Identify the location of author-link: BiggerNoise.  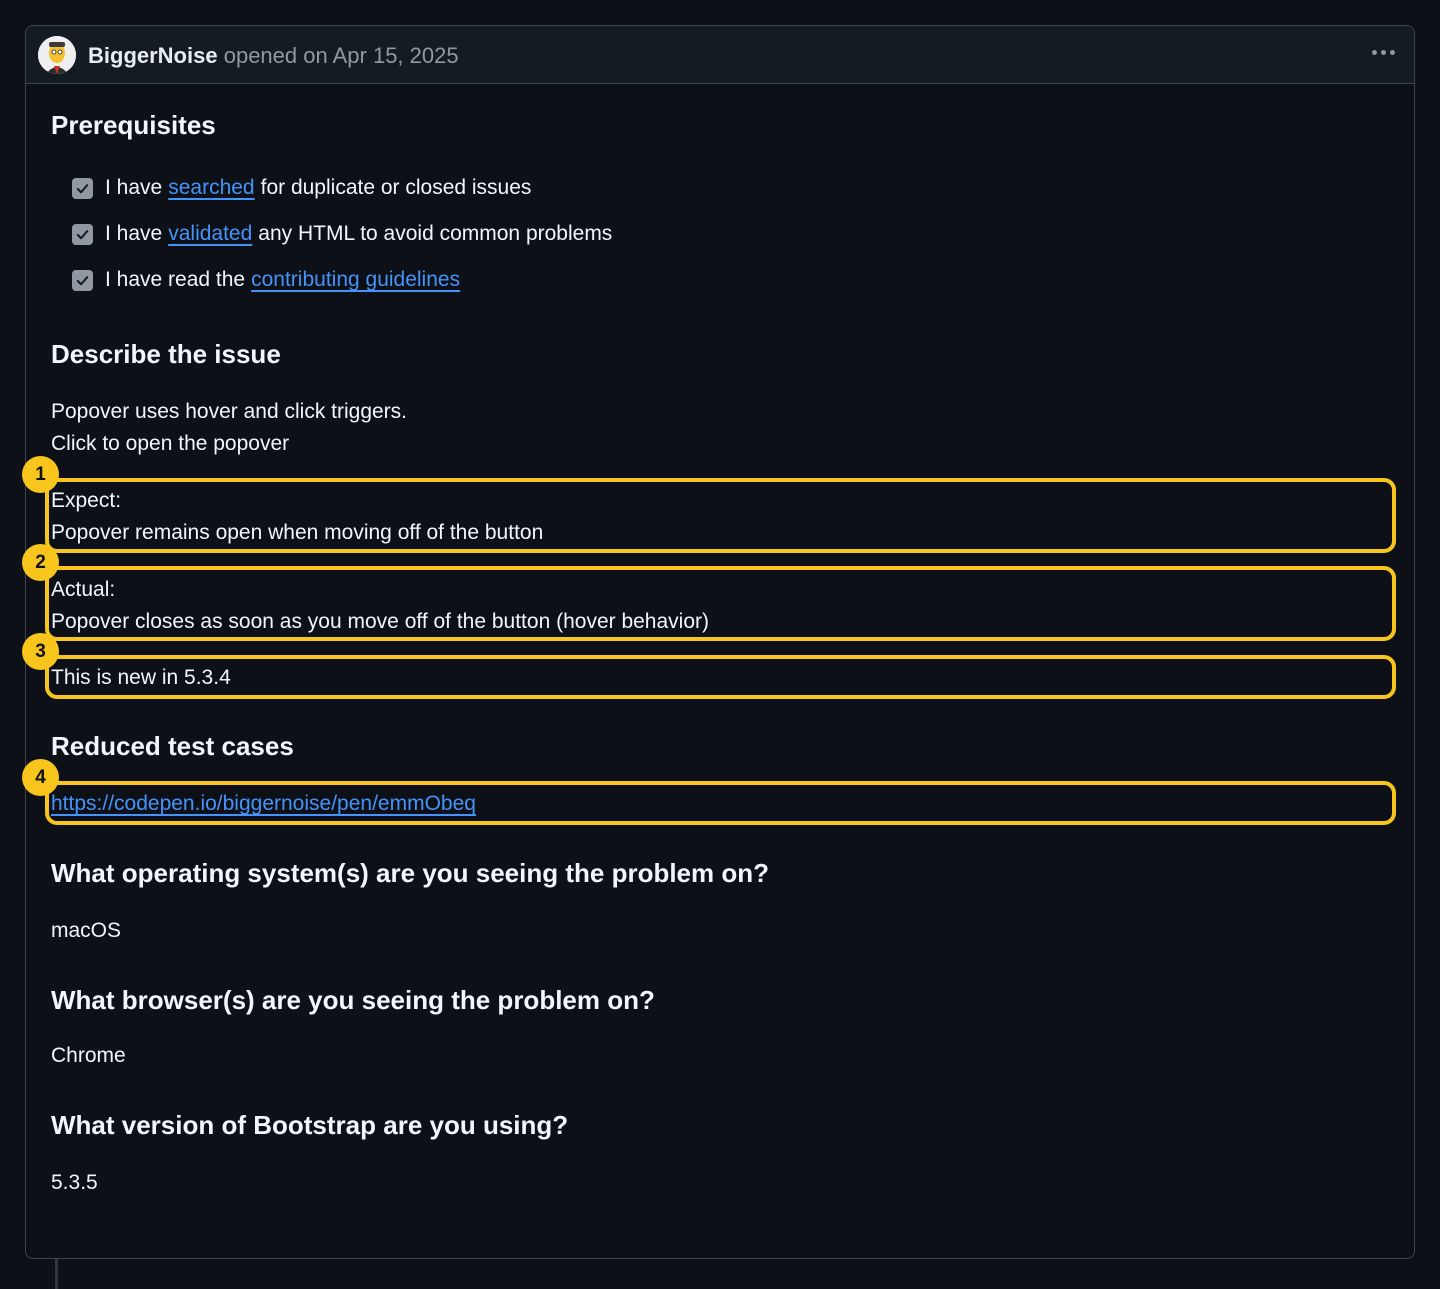
(153, 55).